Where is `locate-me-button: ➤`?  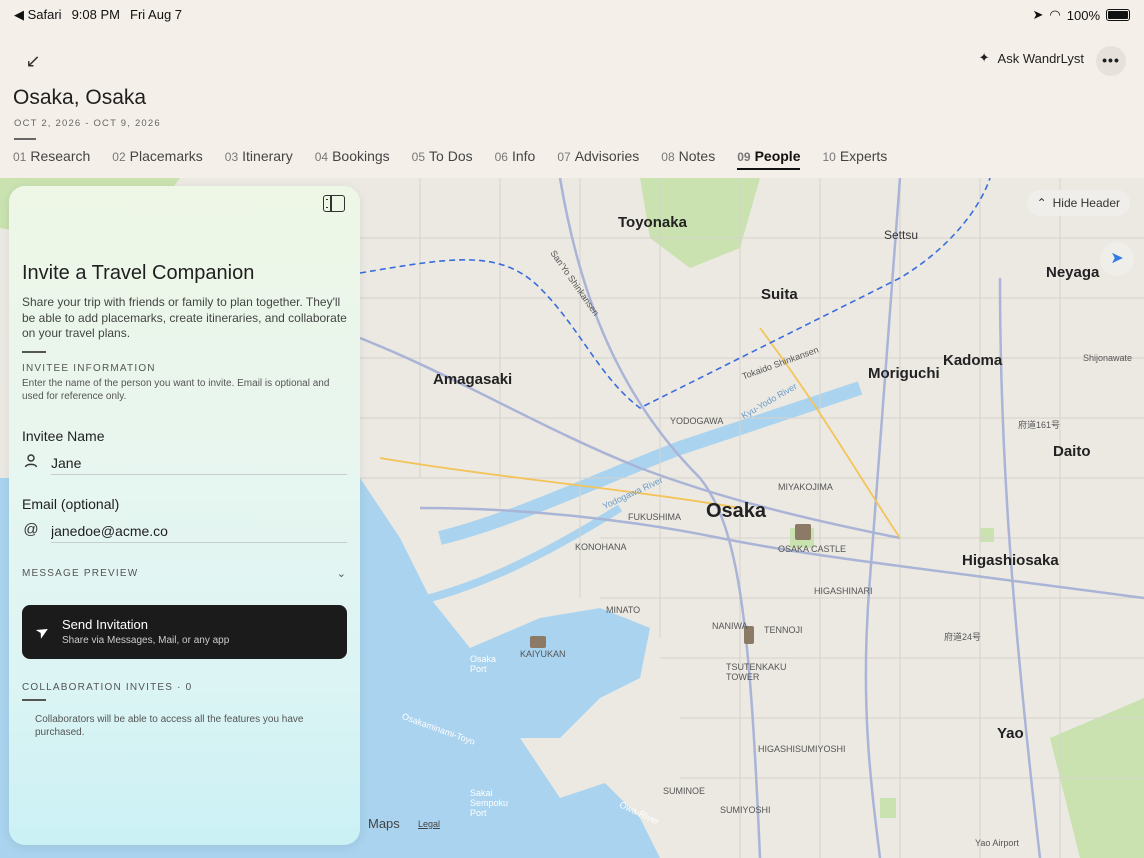
locate-me-button: ➤ is located at coordinates (1117, 259).